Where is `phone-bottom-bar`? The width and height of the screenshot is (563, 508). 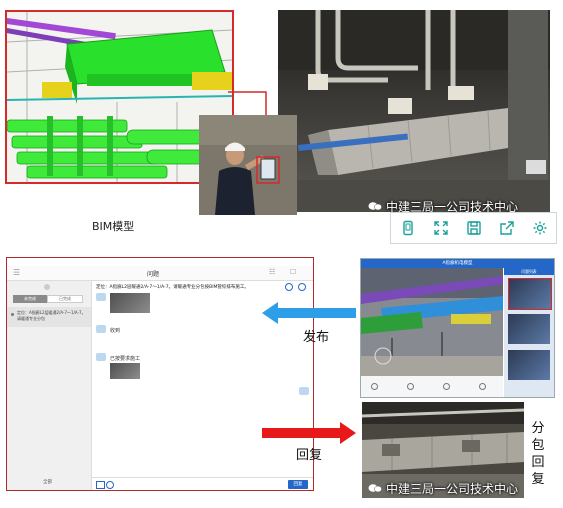 phone-bottom-bar is located at coordinates (432, 386).